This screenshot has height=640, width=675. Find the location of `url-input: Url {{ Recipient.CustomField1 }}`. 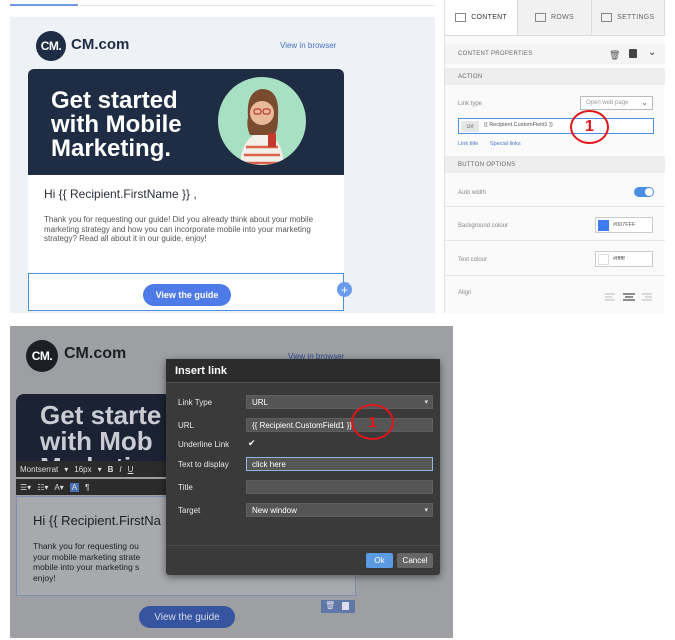

url-input: Url {{ Recipient.CustomField1 }} is located at coordinates (556, 126).